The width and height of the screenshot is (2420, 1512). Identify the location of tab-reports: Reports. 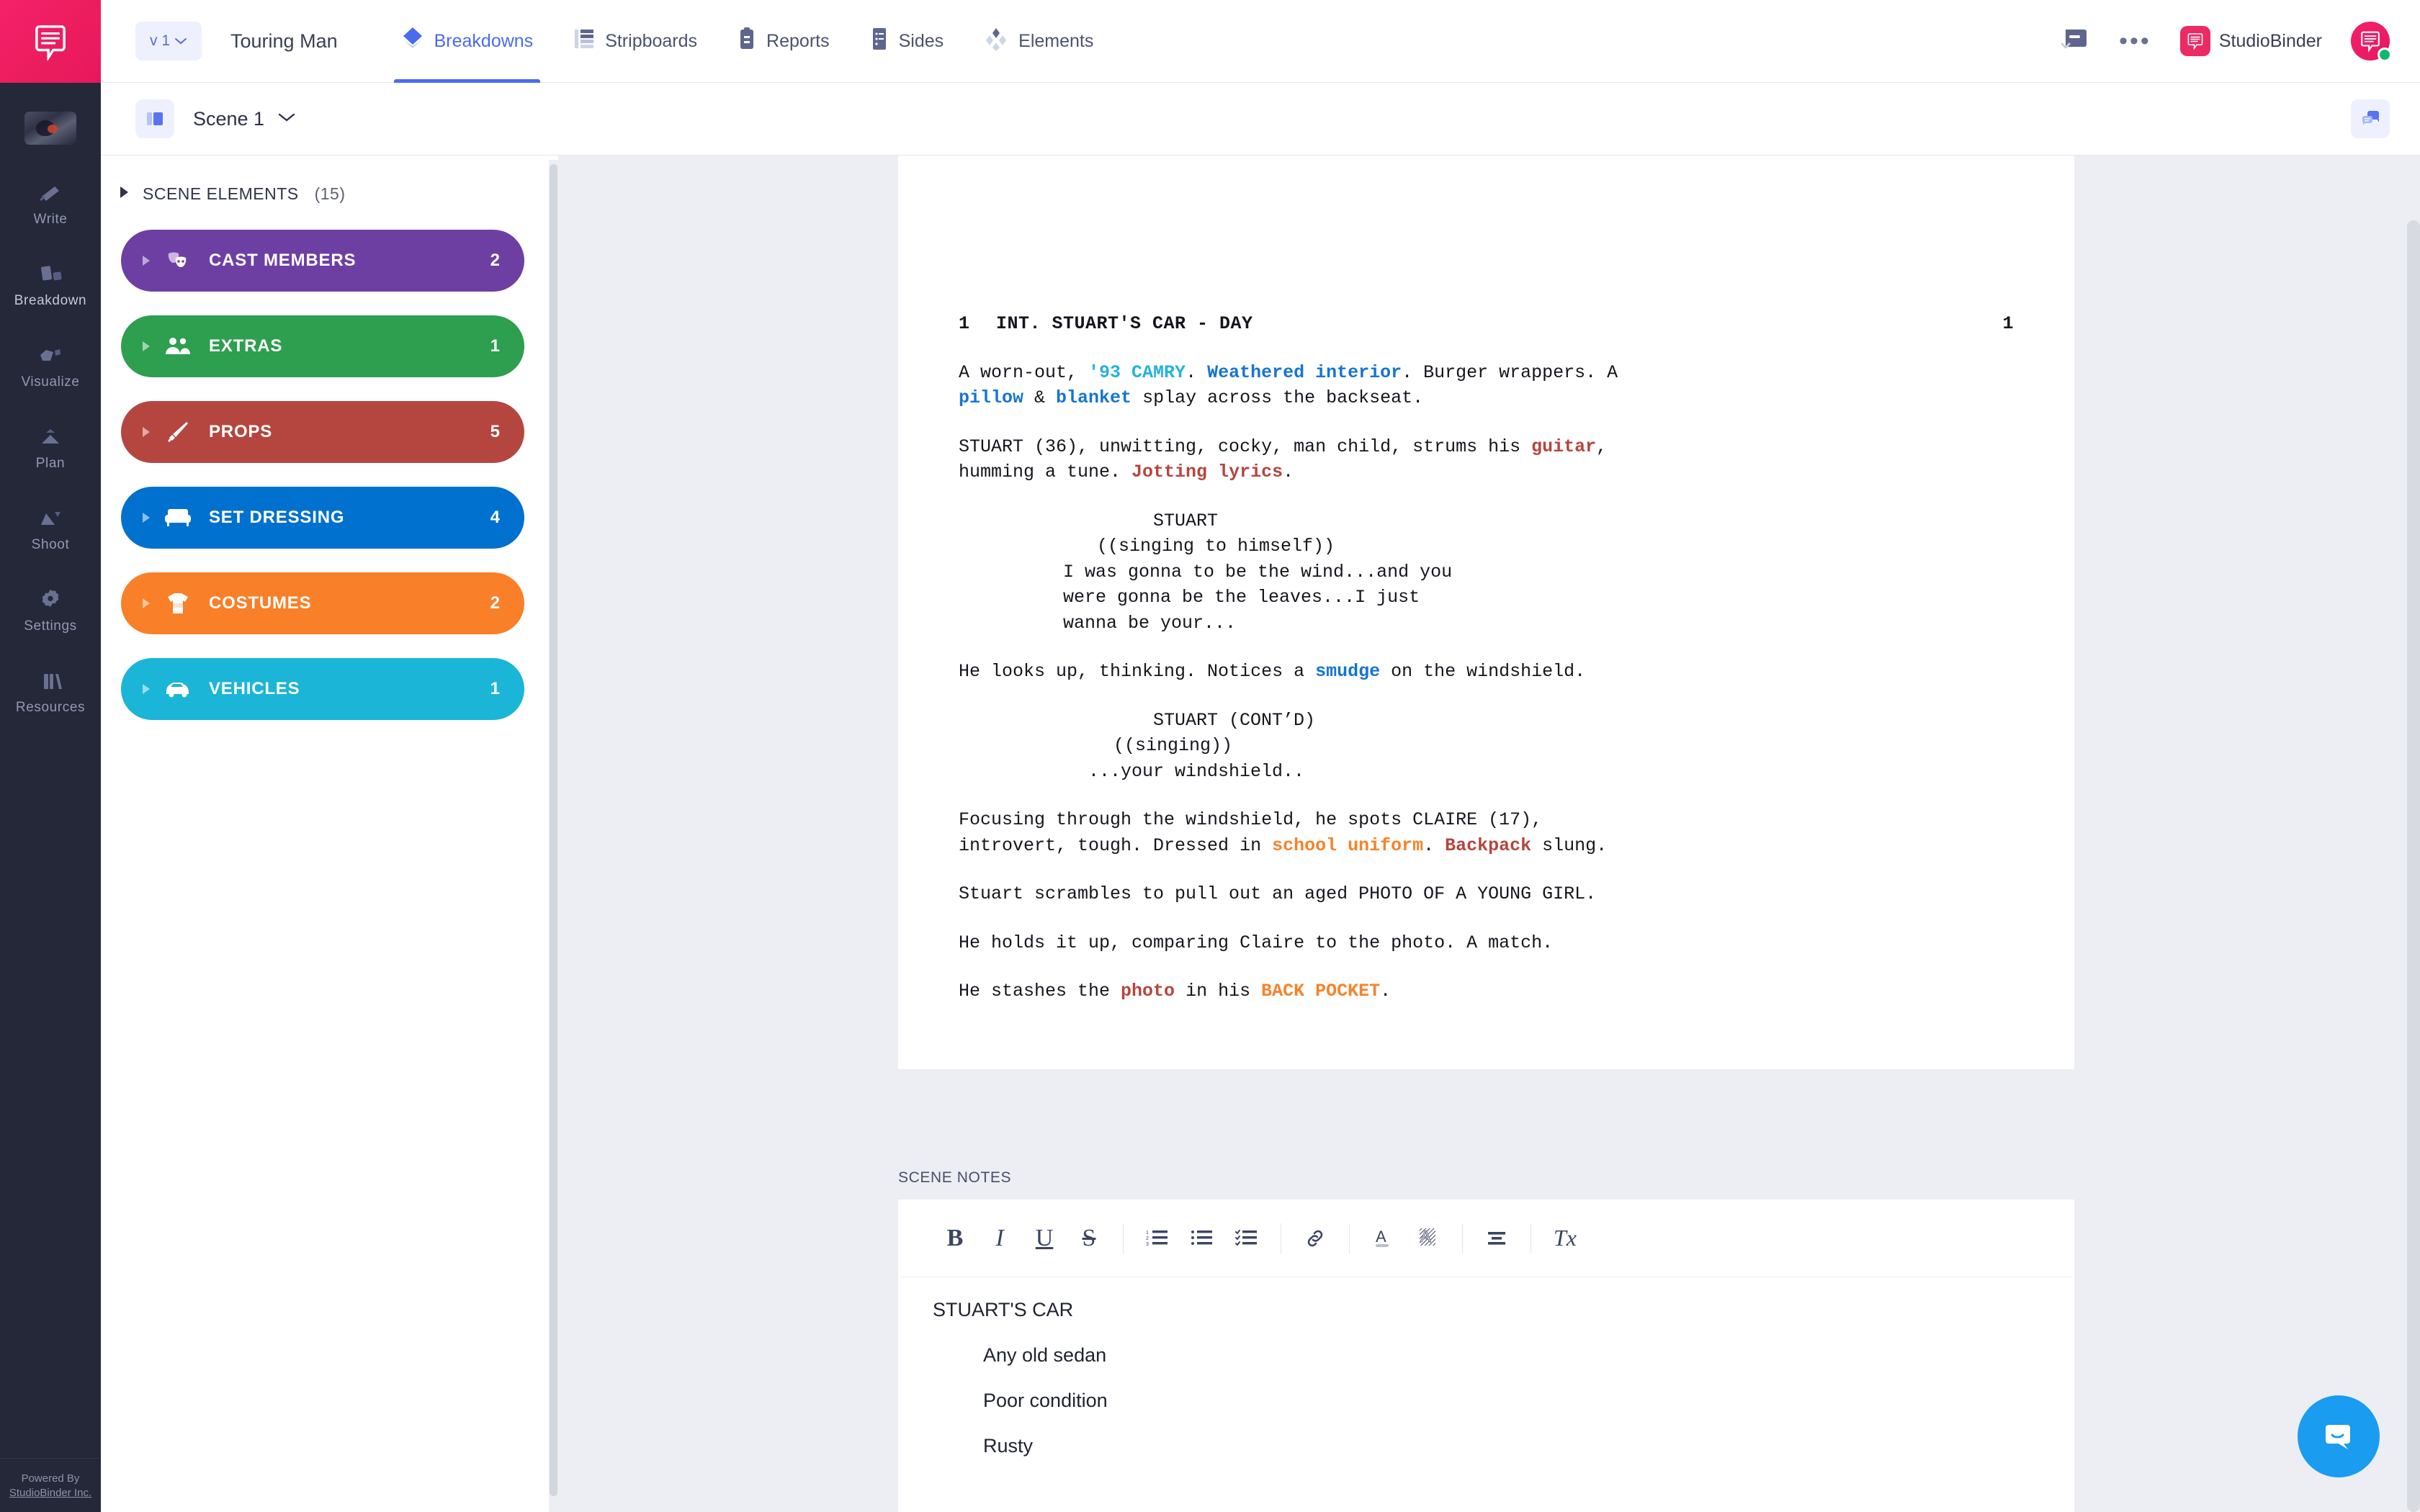
(783, 41).